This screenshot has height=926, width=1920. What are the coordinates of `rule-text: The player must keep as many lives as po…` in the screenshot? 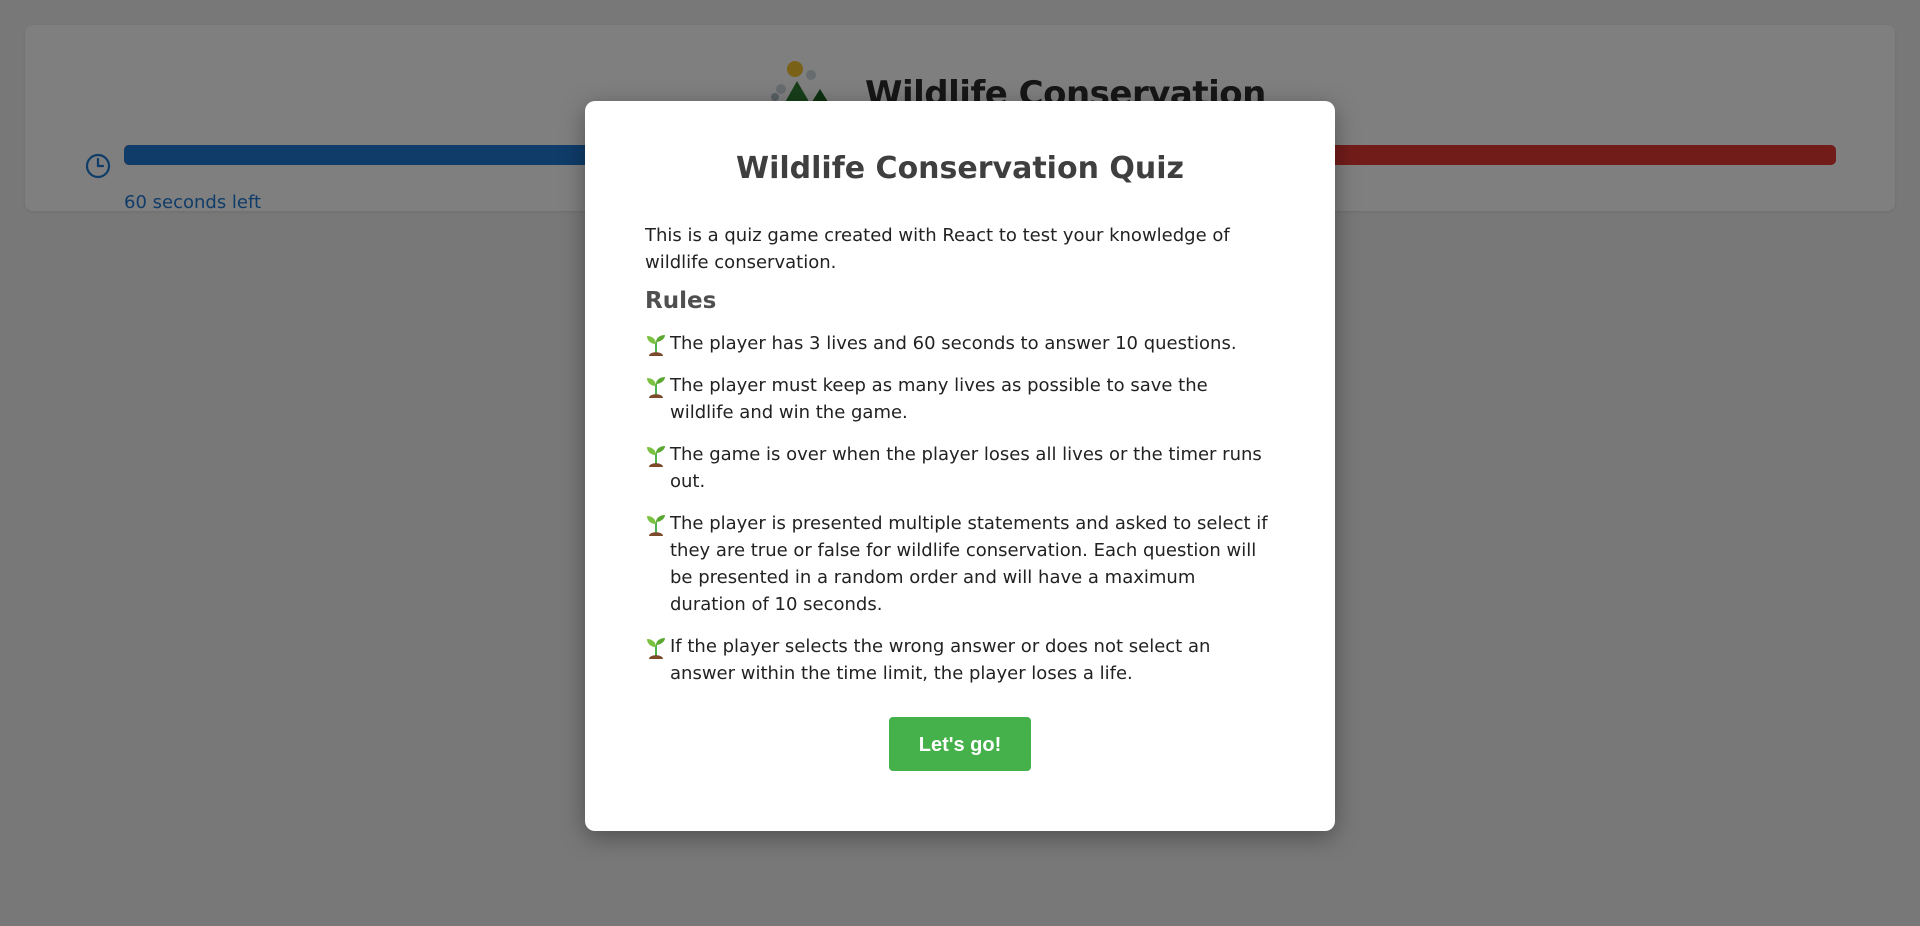 It's located at (939, 399).